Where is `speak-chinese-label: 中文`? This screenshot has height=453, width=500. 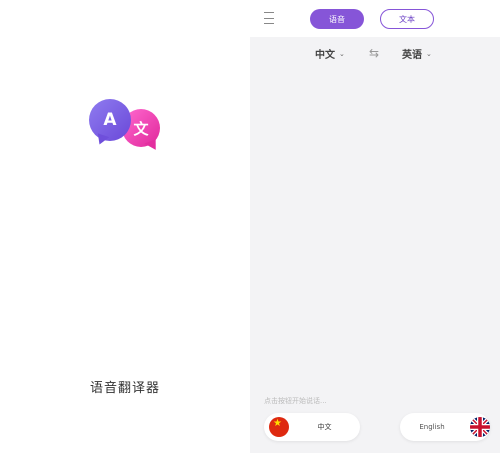 speak-chinese-label: 中文 is located at coordinates (324, 427).